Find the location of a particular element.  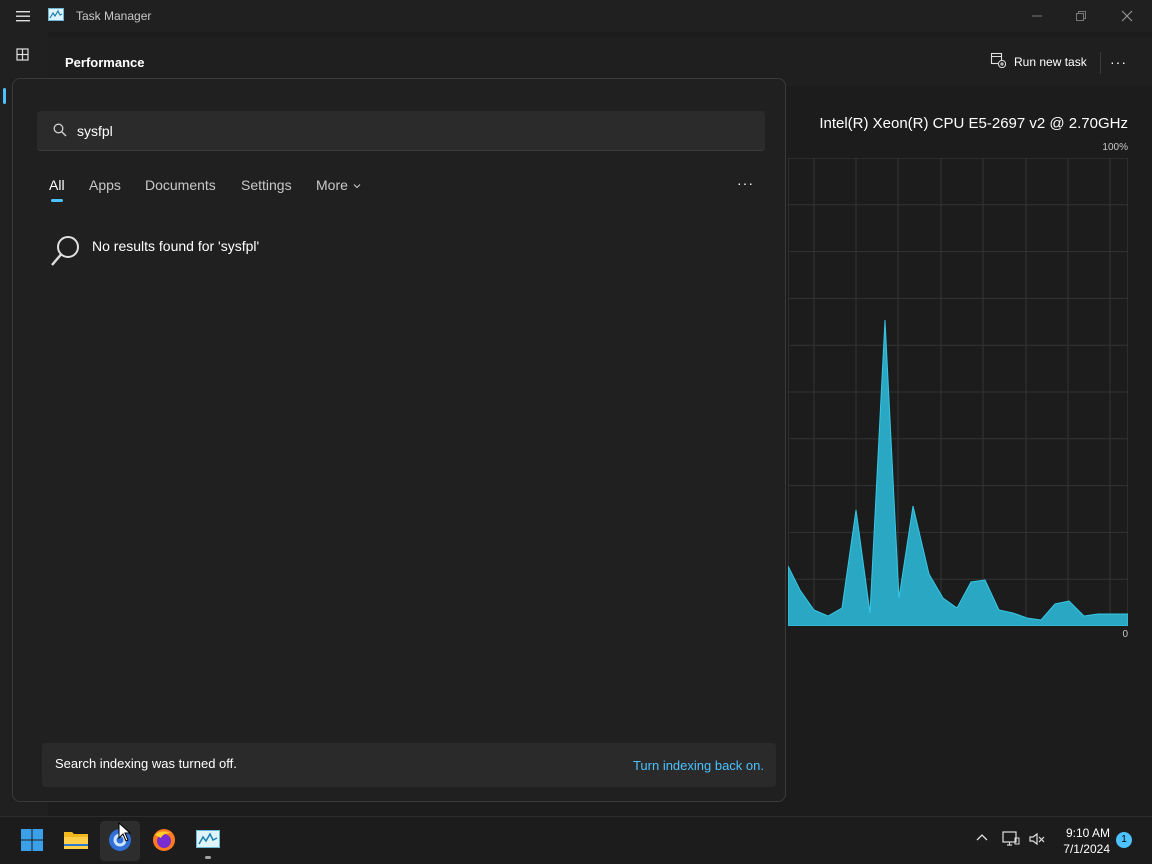

clock-date: 7/1/2024 is located at coordinates (1086, 849).